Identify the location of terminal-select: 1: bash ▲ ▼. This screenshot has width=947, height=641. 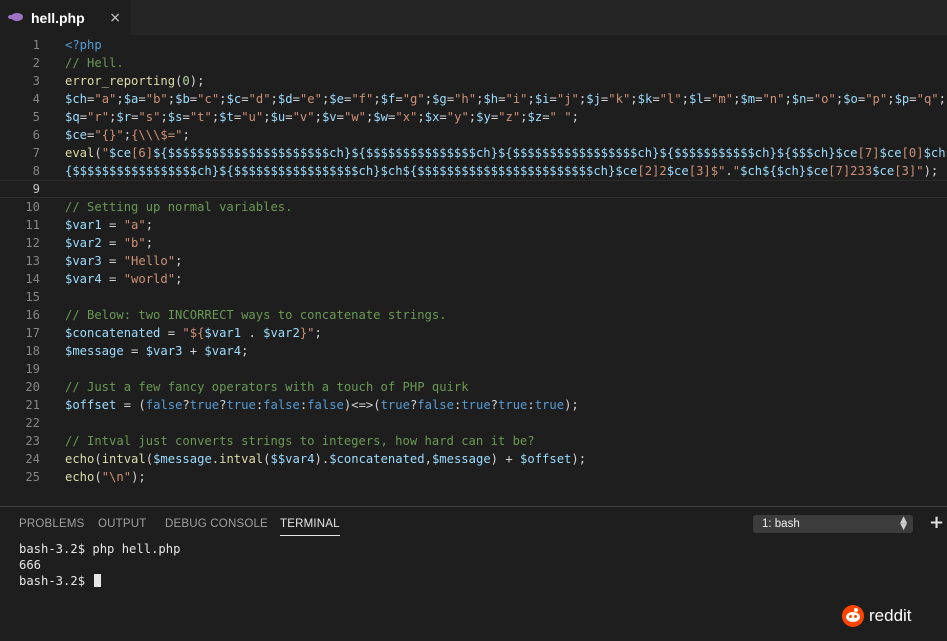
(833, 524).